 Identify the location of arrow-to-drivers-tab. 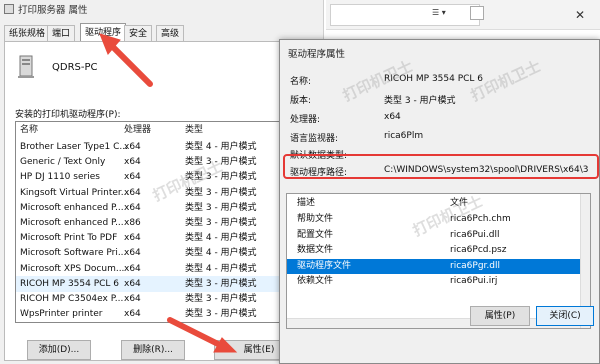
(130, 64).